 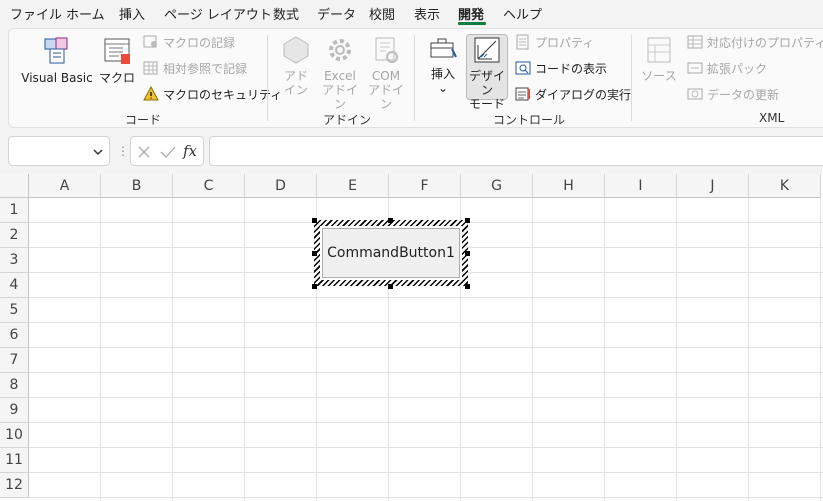 What do you see at coordinates (295, 90) in the screenshot?
I see `addins-label-line2: イン` at bounding box center [295, 90].